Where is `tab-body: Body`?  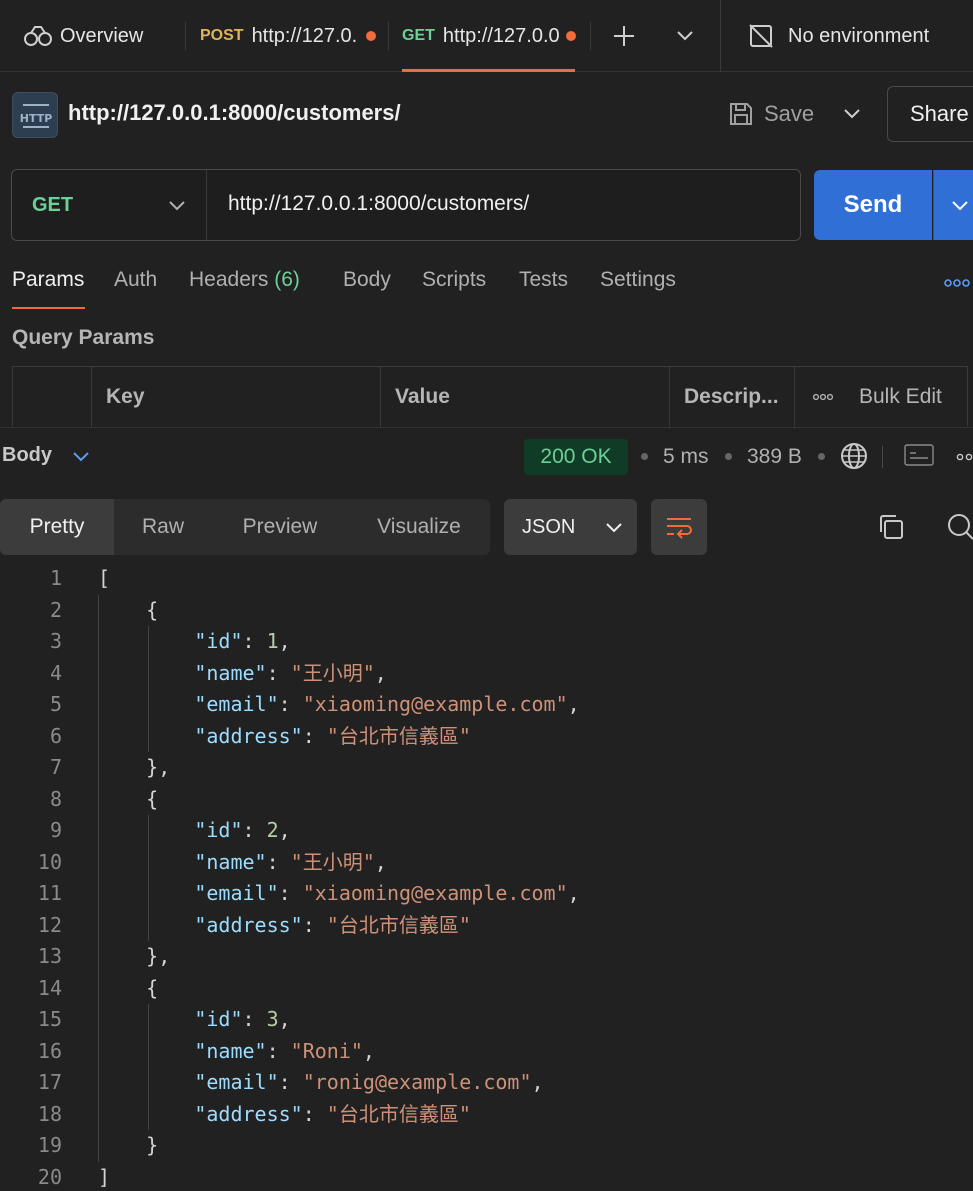 tab-body: Body is located at coordinates (367, 280).